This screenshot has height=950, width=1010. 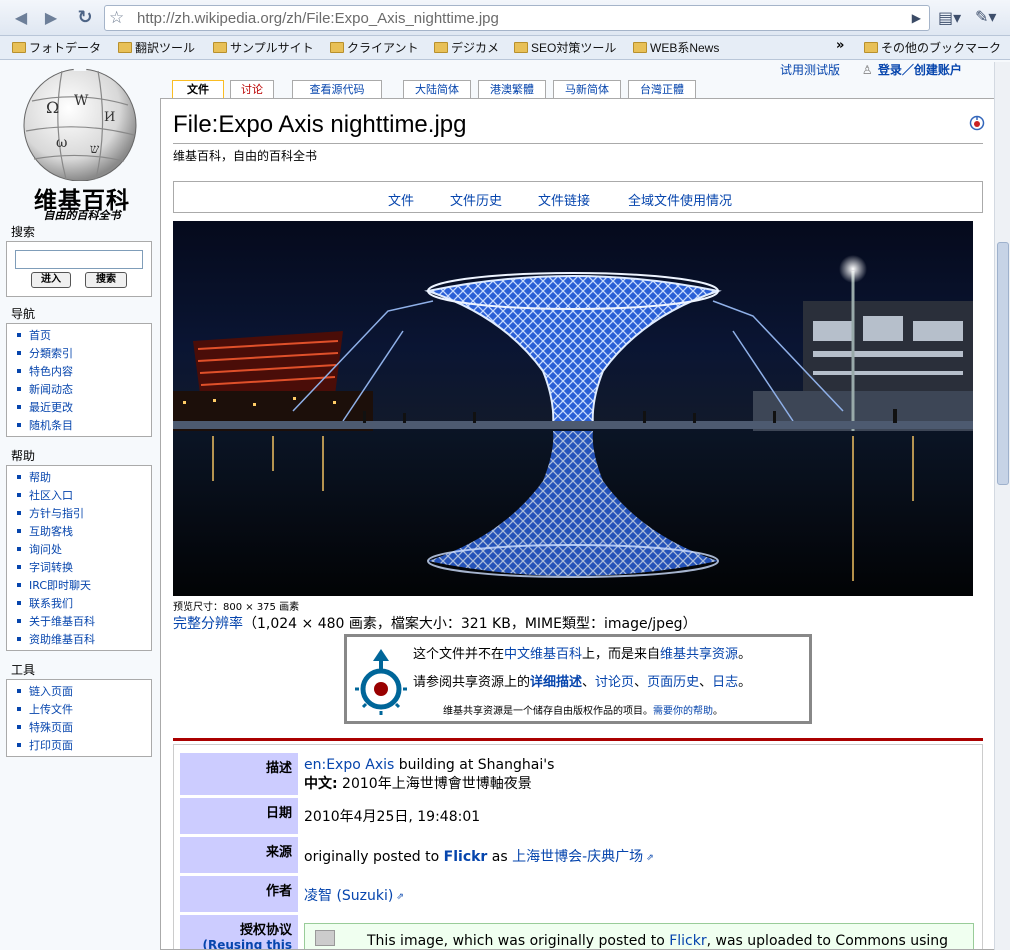 What do you see at coordinates (84, 622) in the screenshot?
I see `sidebar-item-about: 关于维基百科` at bounding box center [84, 622].